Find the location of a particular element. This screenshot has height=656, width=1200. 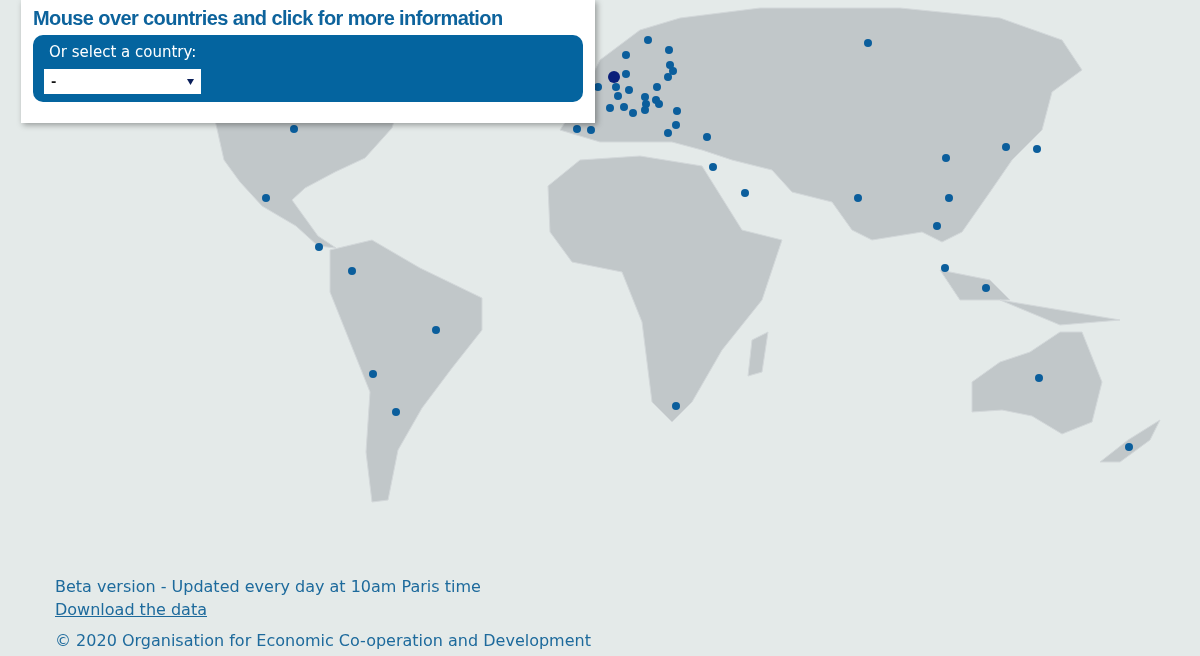

caret-icon is located at coordinates (190, 81).